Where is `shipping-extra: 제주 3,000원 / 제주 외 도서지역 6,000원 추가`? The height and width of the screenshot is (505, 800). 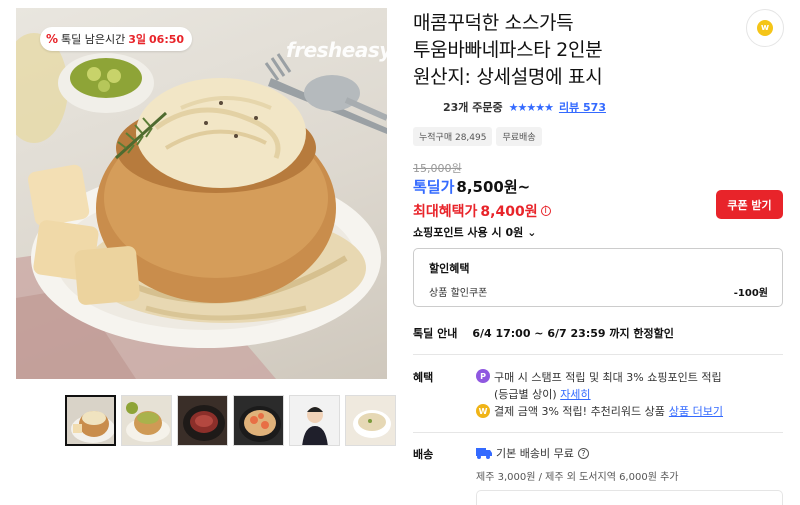 shipping-extra: 제주 3,000원 / 제주 외 도서지역 6,000원 추가 is located at coordinates (577, 477).